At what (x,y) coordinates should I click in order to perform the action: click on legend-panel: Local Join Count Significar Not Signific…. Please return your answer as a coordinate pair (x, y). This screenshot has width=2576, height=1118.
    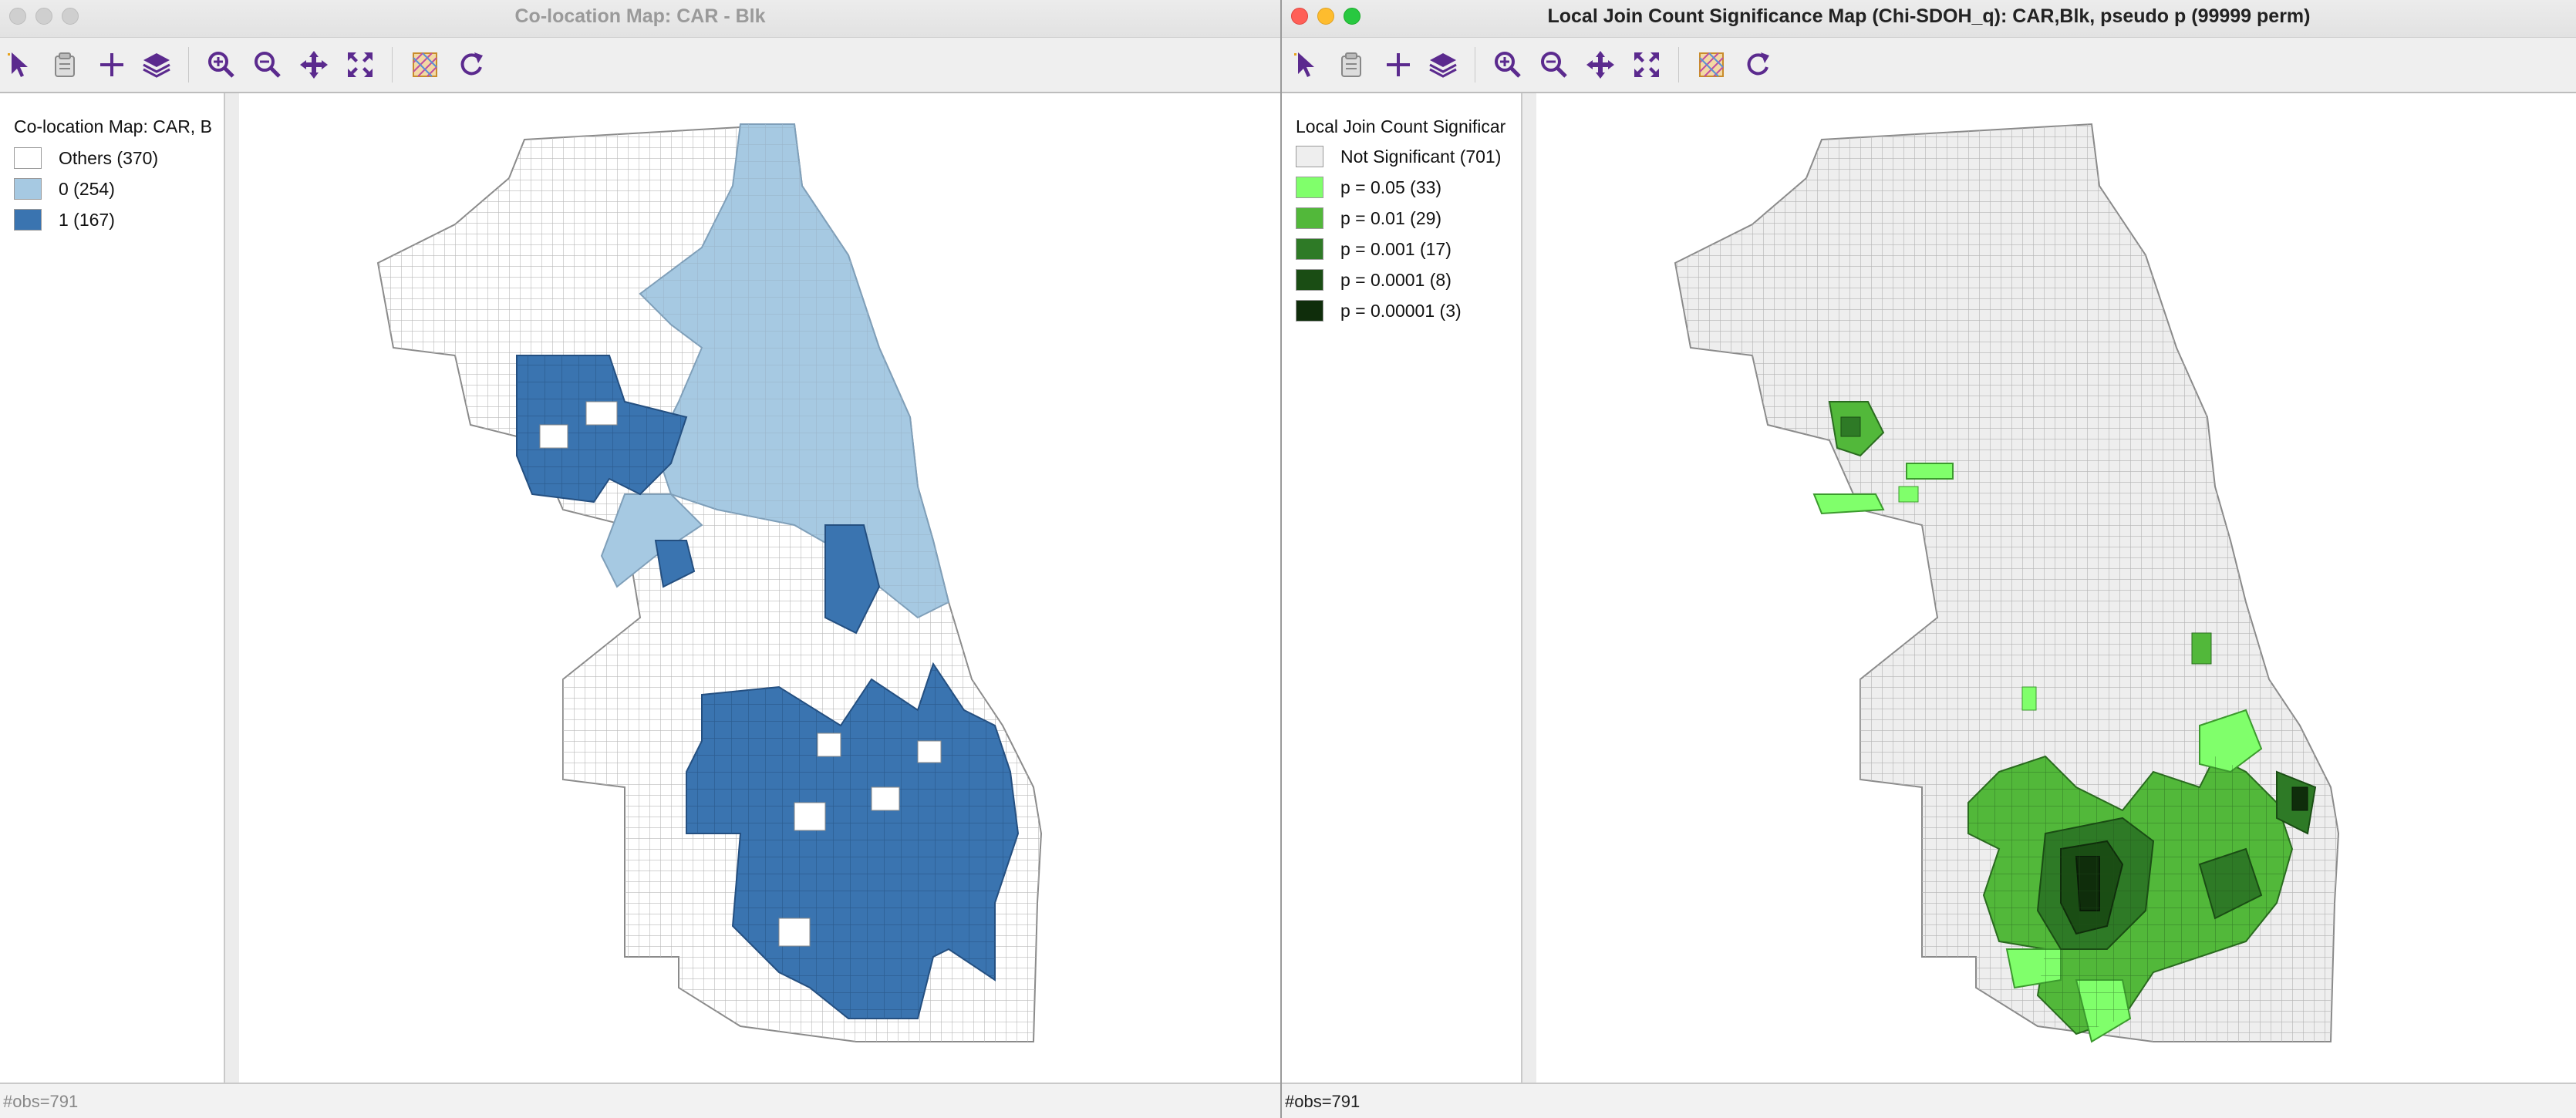
    Looking at the image, I should click on (1402, 588).